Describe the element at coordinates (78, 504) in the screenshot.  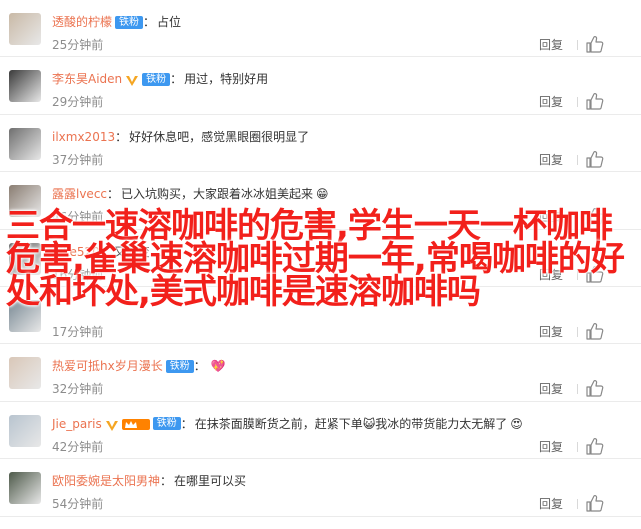
I see `comment-time: 54分钟前` at that location.